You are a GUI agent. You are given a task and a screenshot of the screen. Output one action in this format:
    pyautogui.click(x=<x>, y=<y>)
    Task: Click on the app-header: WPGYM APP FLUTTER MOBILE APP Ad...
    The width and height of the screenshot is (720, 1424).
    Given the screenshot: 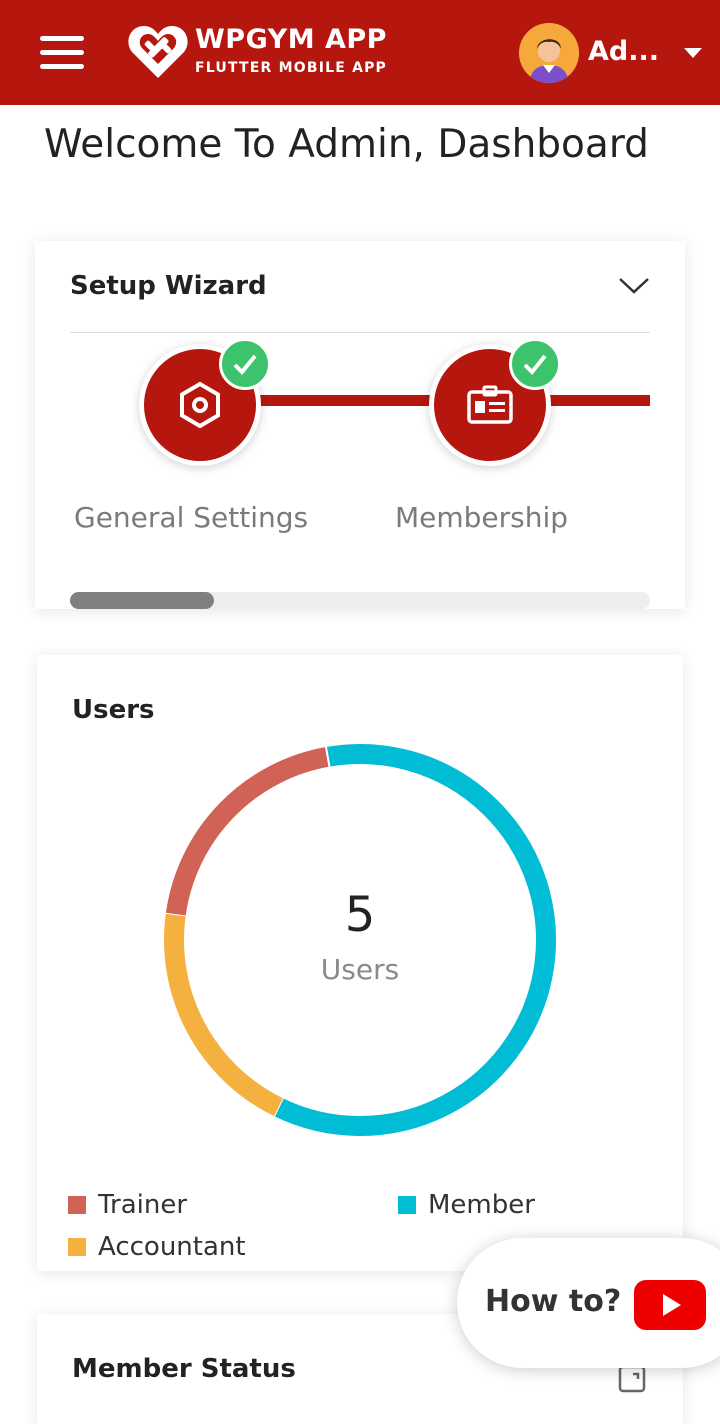 What is the action you would take?
    pyautogui.click(x=360, y=52)
    